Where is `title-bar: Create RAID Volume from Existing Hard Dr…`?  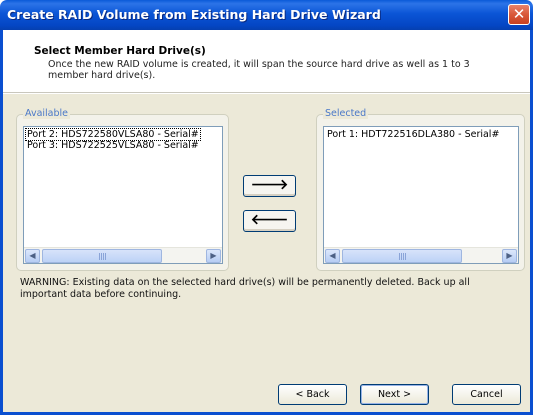
title-bar: Create RAID Volume from Existing Hard Dr… is located at coordinates (266, 15).